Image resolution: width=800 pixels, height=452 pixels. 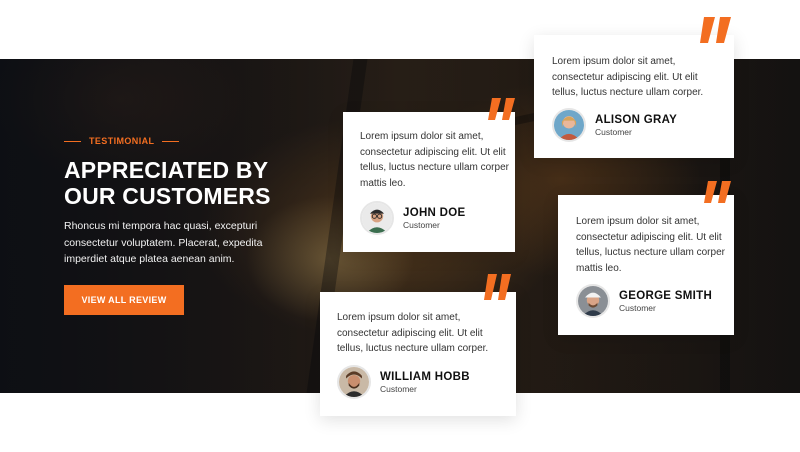 I want to click on eyebrow-line-left, so click(x=72, y=141).